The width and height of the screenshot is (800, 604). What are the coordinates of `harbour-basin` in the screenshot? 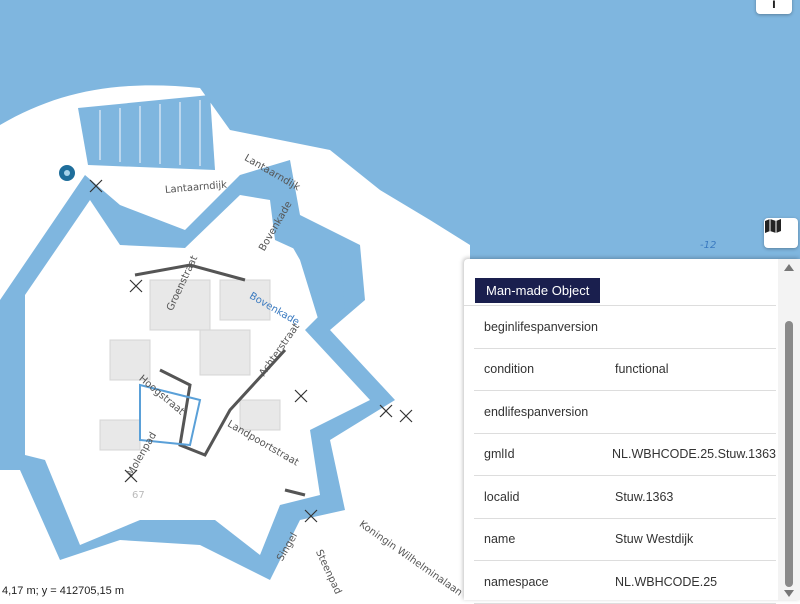 It's located at (146, 132).